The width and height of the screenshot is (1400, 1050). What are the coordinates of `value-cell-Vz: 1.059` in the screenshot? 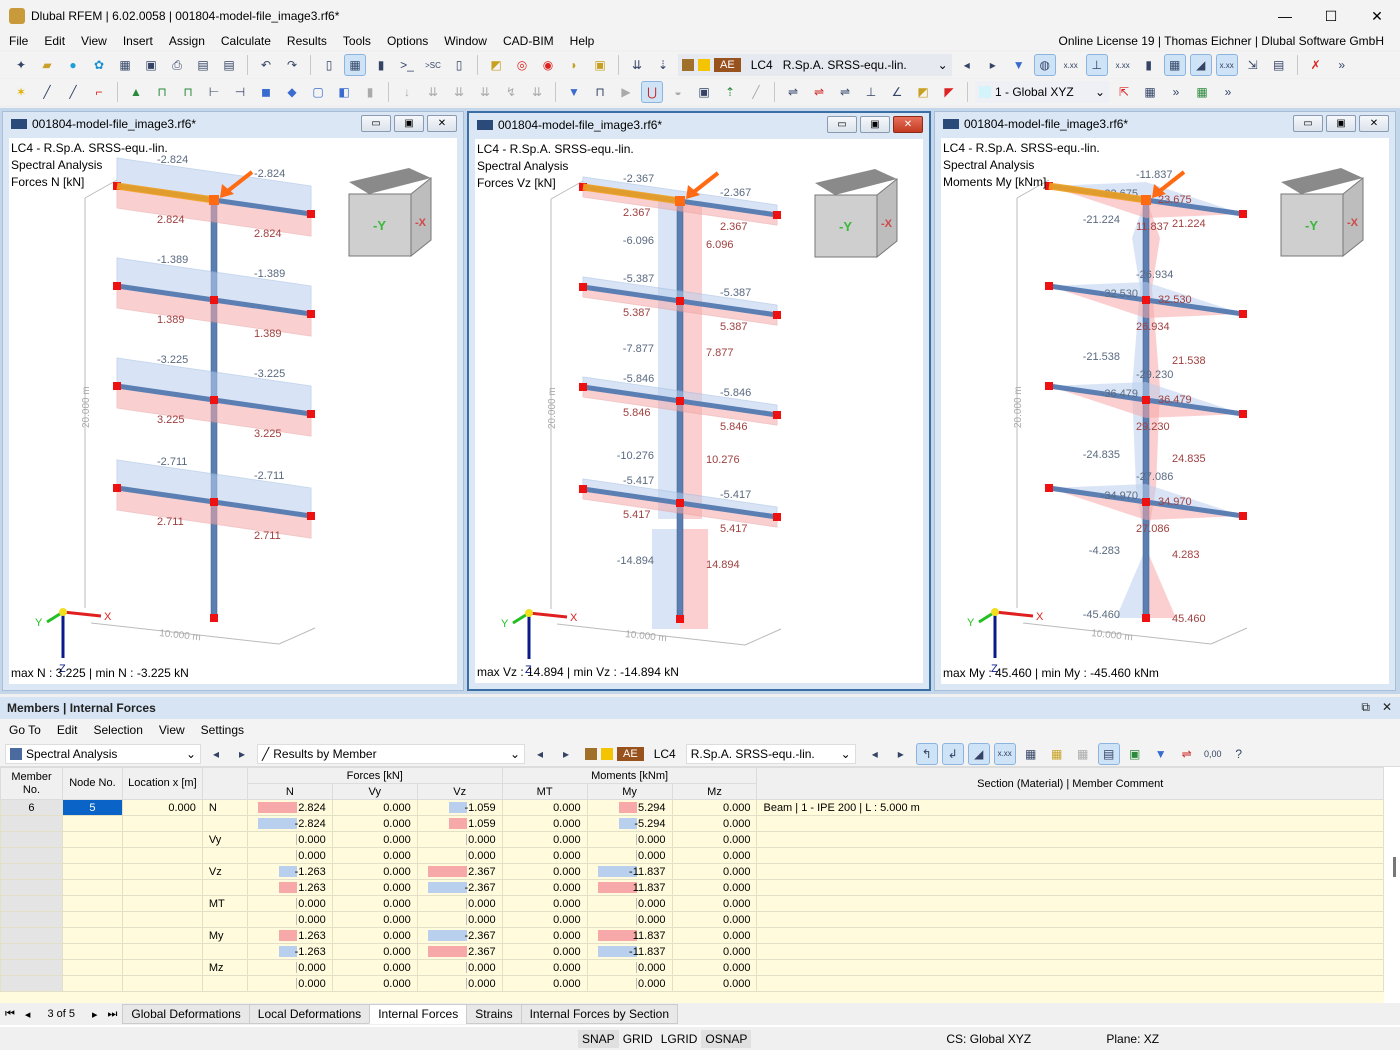 It's located at (459, 823).